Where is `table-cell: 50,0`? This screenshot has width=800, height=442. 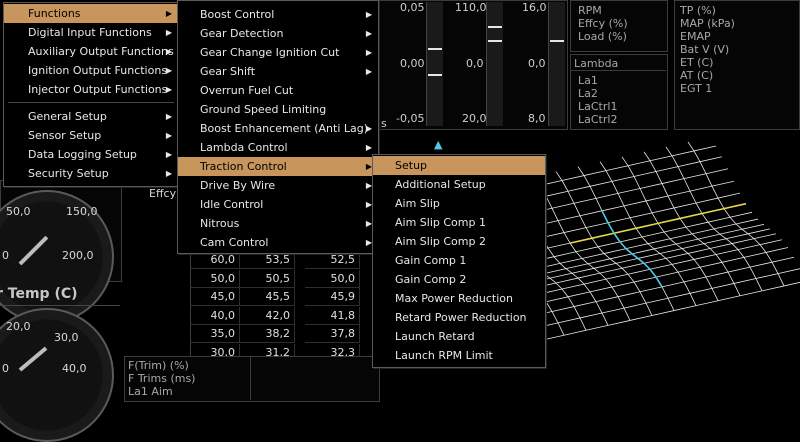 table-cell: 50,0 is located at coordinates (332, 278).